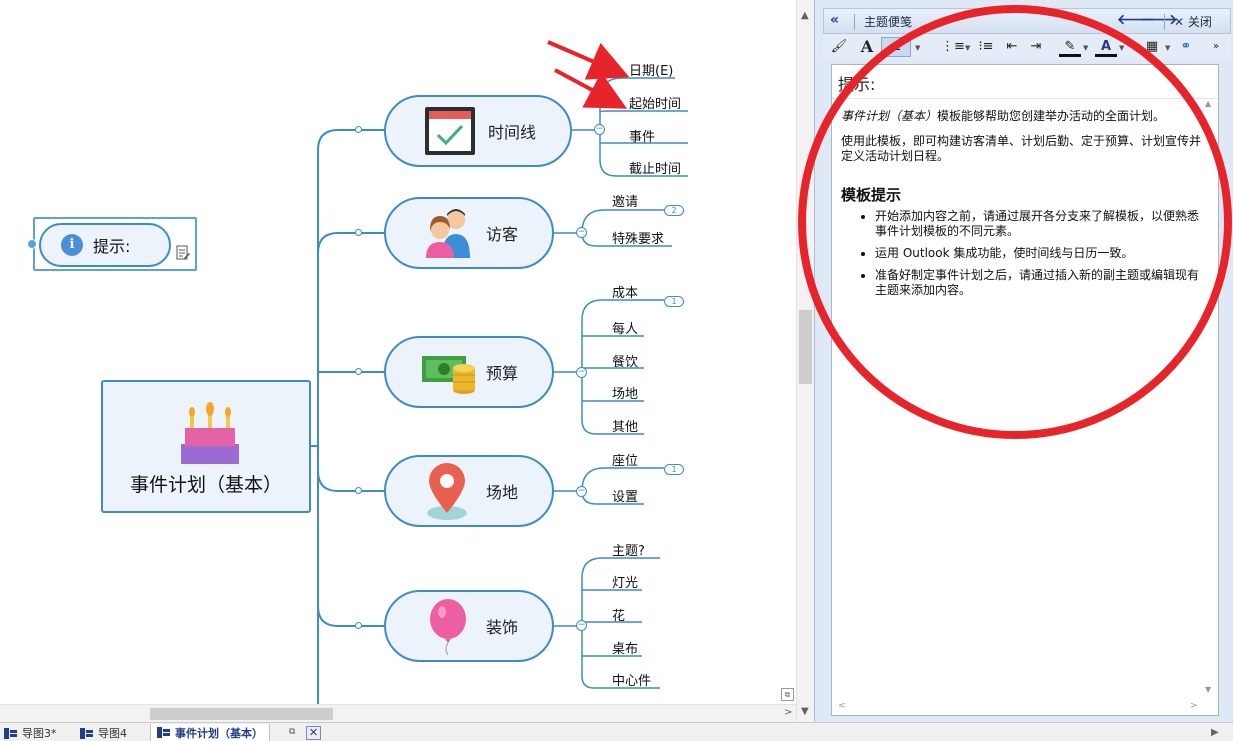  Describe the element at coordinates (616, 731) in the screenshot. I see `document-tab-bar: 导图3* 导图4 事件计划（基本） ⧉ ✕ ▶` at that location.